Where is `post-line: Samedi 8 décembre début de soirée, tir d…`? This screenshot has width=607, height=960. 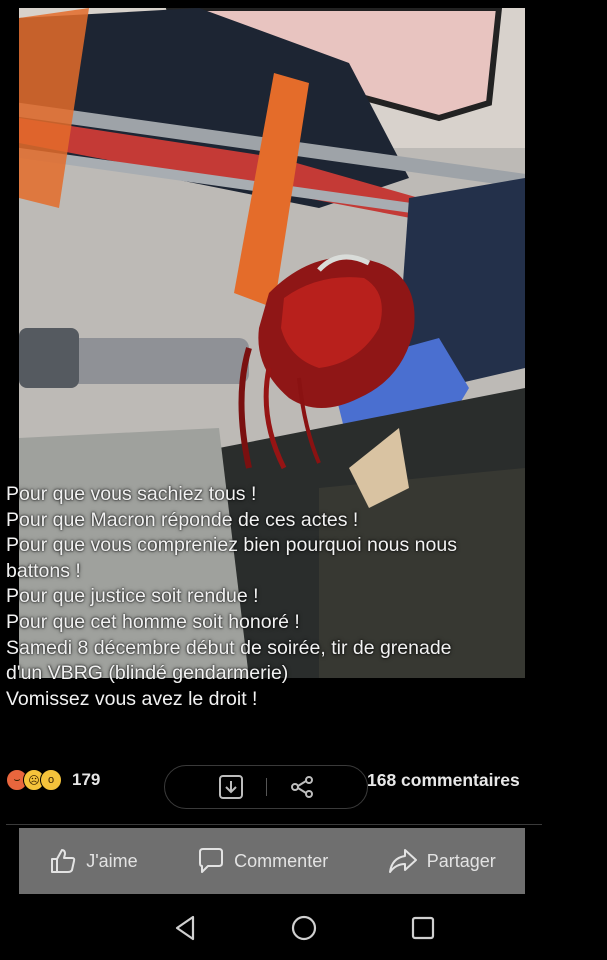 post-line: Samedi 8 décembre début de soirée, tir d… is located at coordinates (229, 647).